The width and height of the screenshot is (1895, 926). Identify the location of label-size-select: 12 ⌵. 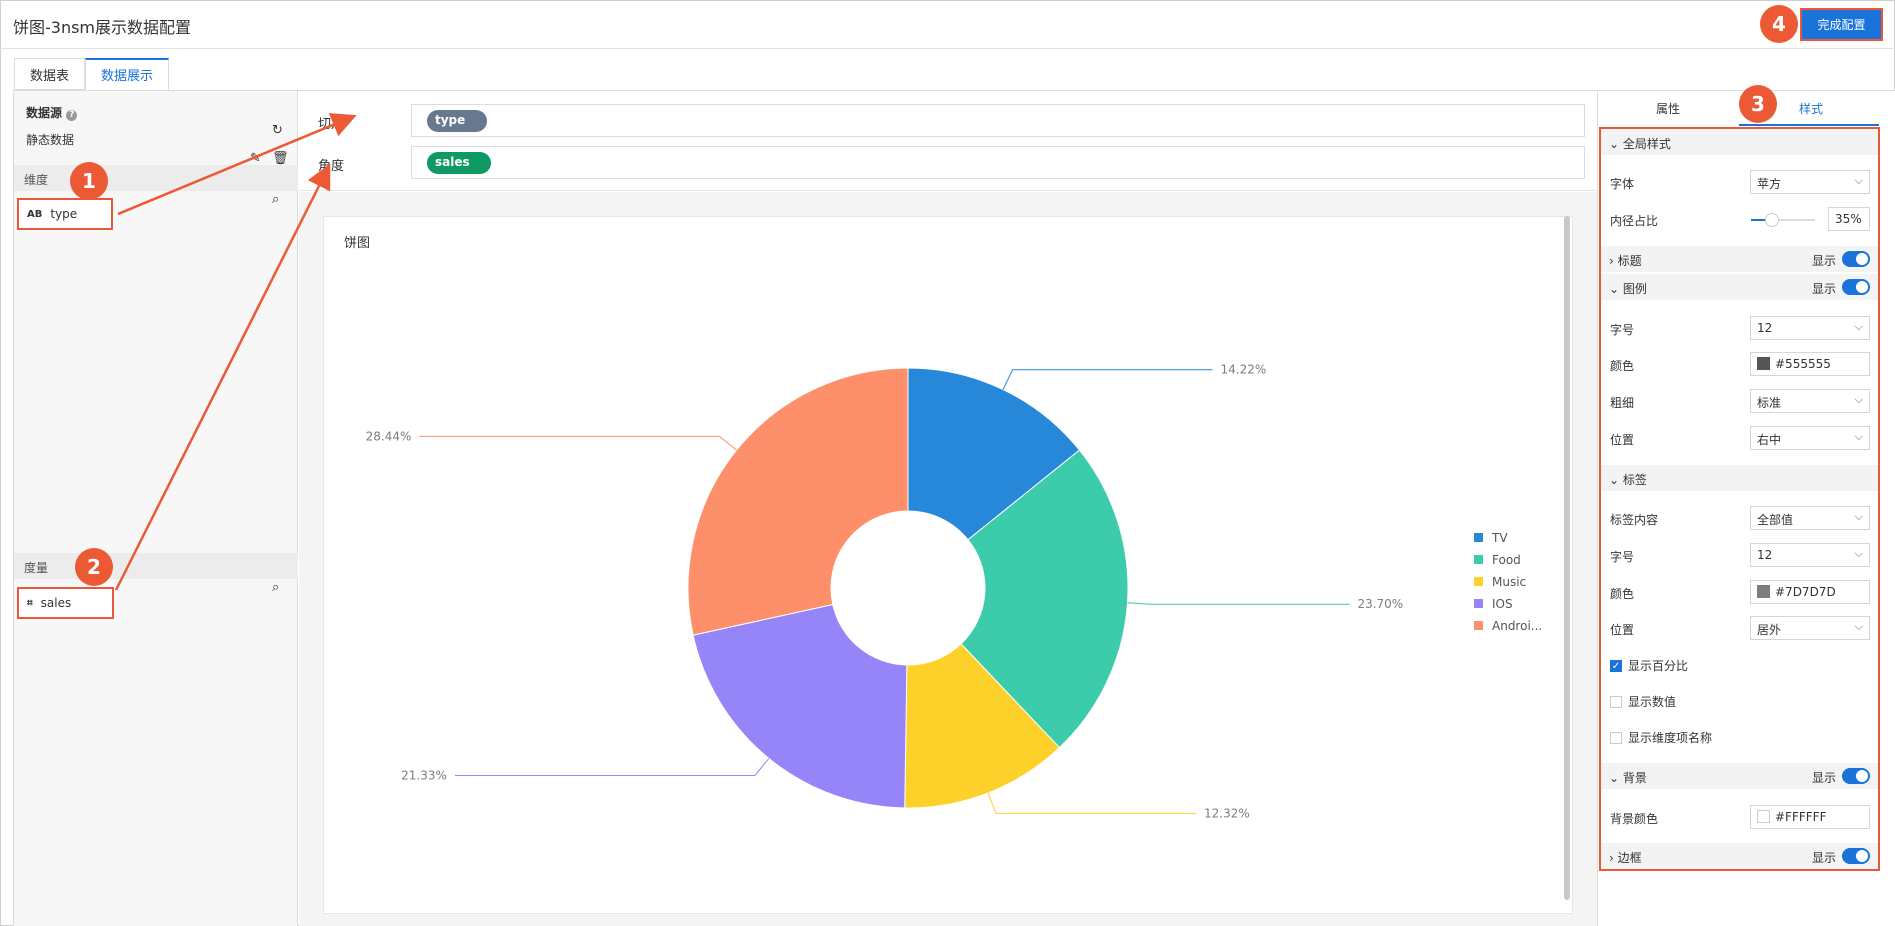
(1810, 555).